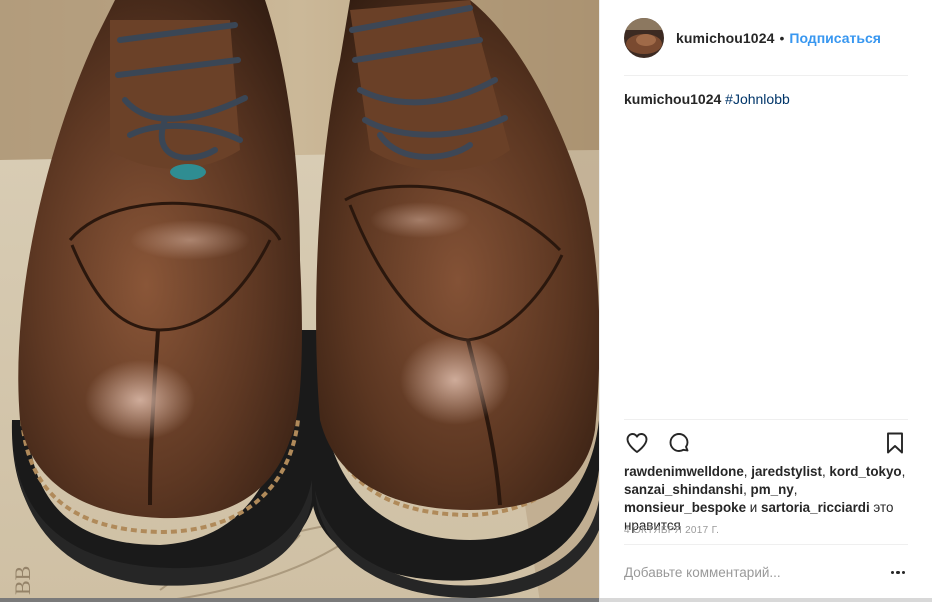  Describe the element at coordinates (685, 507) in the screenshot. I see `like-user: monsieur_bespoke` at that location.